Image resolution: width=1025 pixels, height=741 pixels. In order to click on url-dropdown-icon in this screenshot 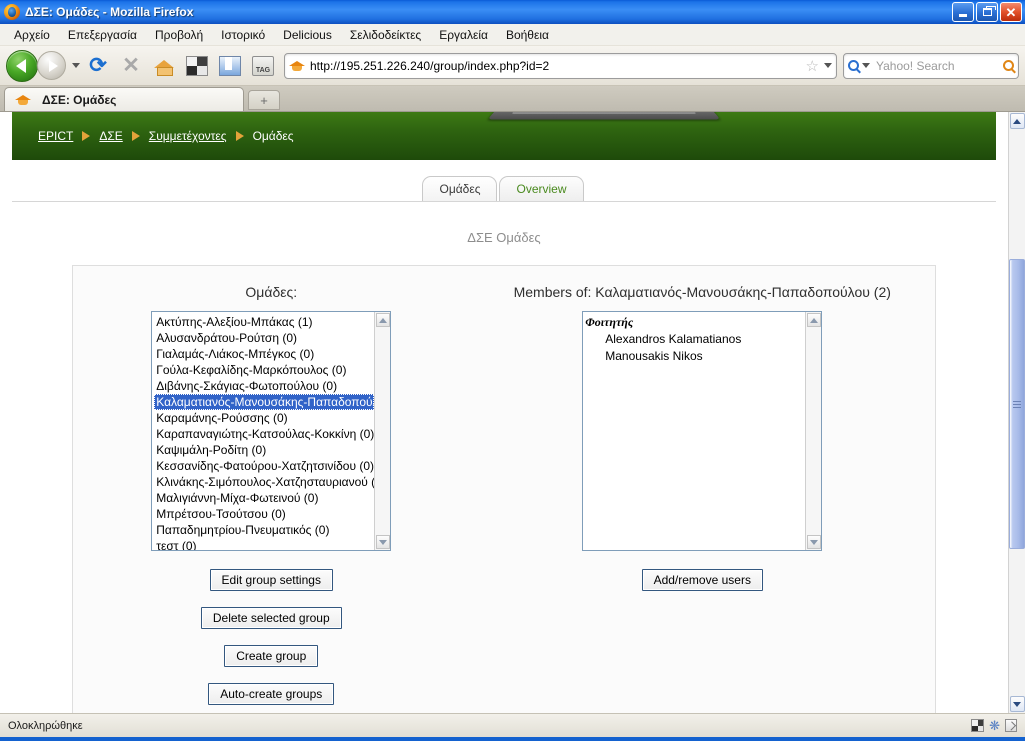, I will do `click(828, 65)`.